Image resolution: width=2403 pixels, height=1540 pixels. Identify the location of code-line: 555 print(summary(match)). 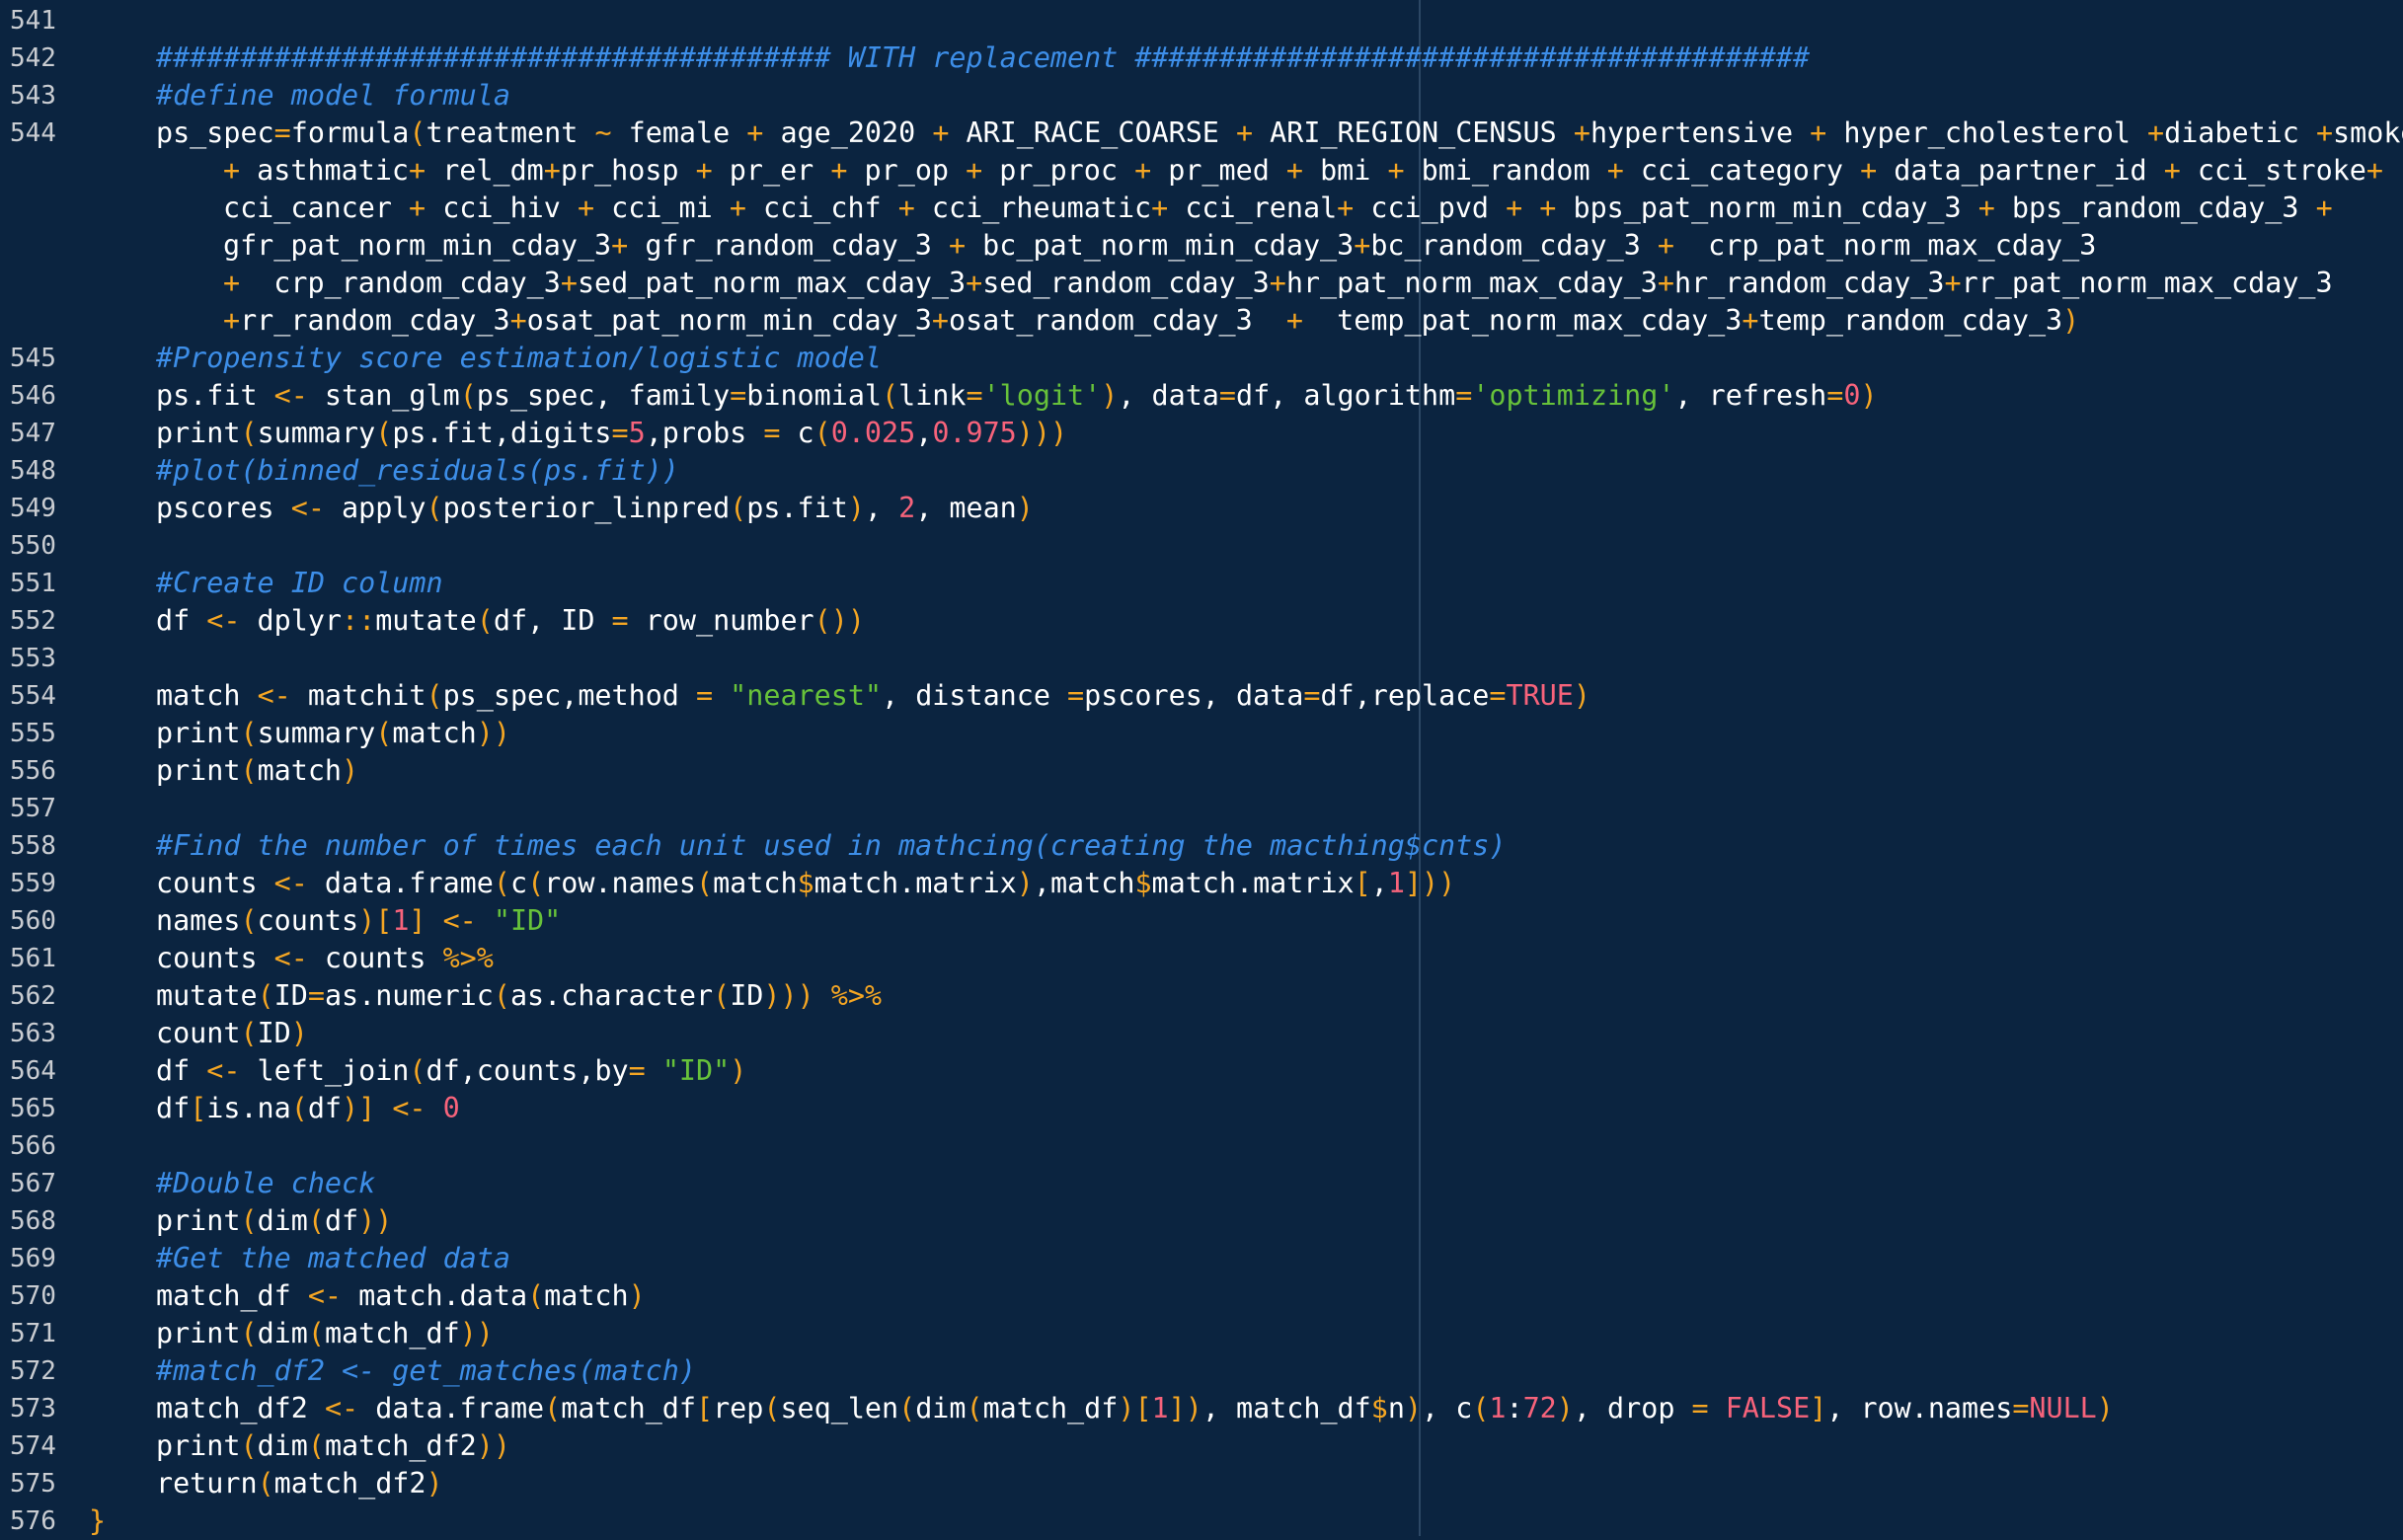
(1201, 733).